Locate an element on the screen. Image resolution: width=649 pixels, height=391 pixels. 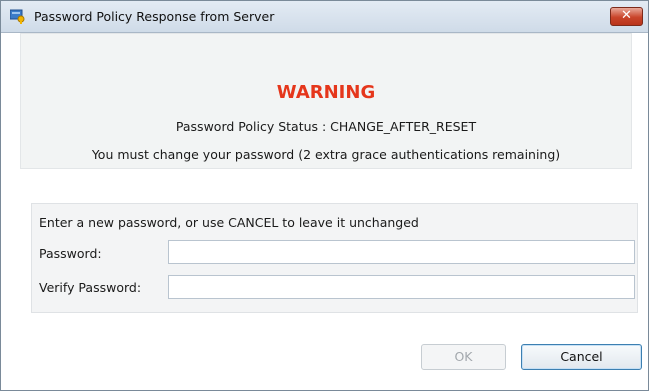
close-button: ✕ is located at coordinates (626, 16).